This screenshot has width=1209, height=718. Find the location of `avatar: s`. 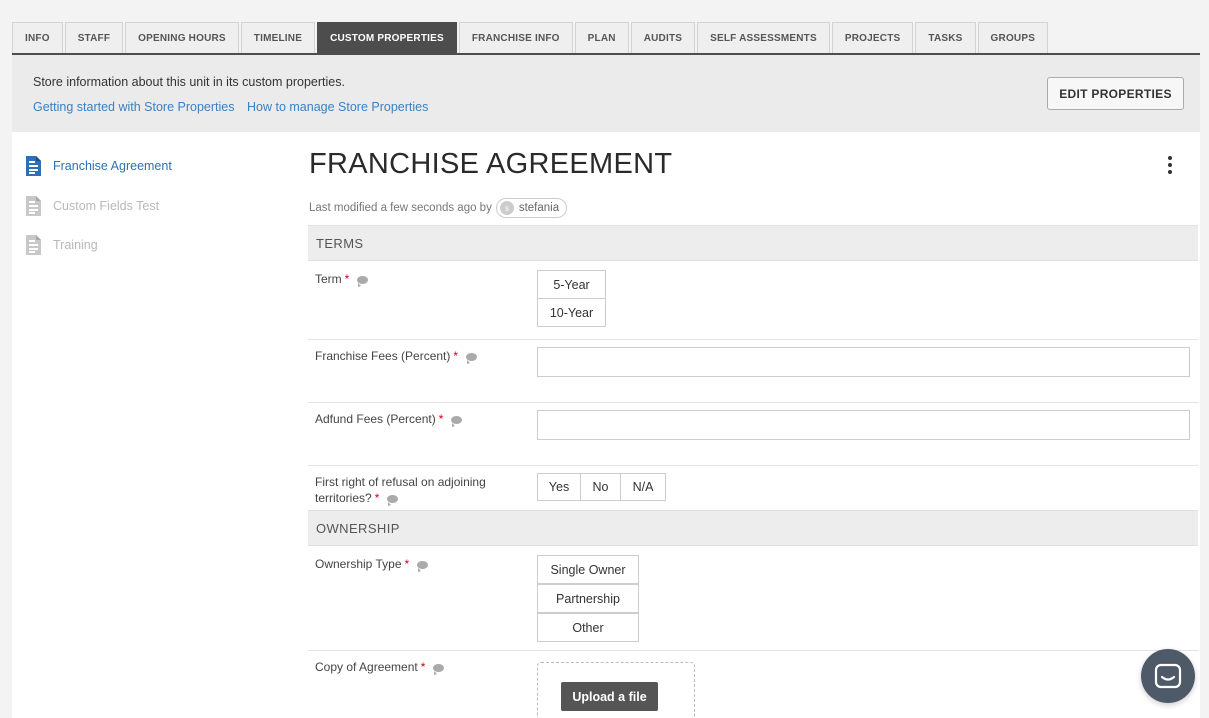

avatar: s is located at coordinates (506, 208).